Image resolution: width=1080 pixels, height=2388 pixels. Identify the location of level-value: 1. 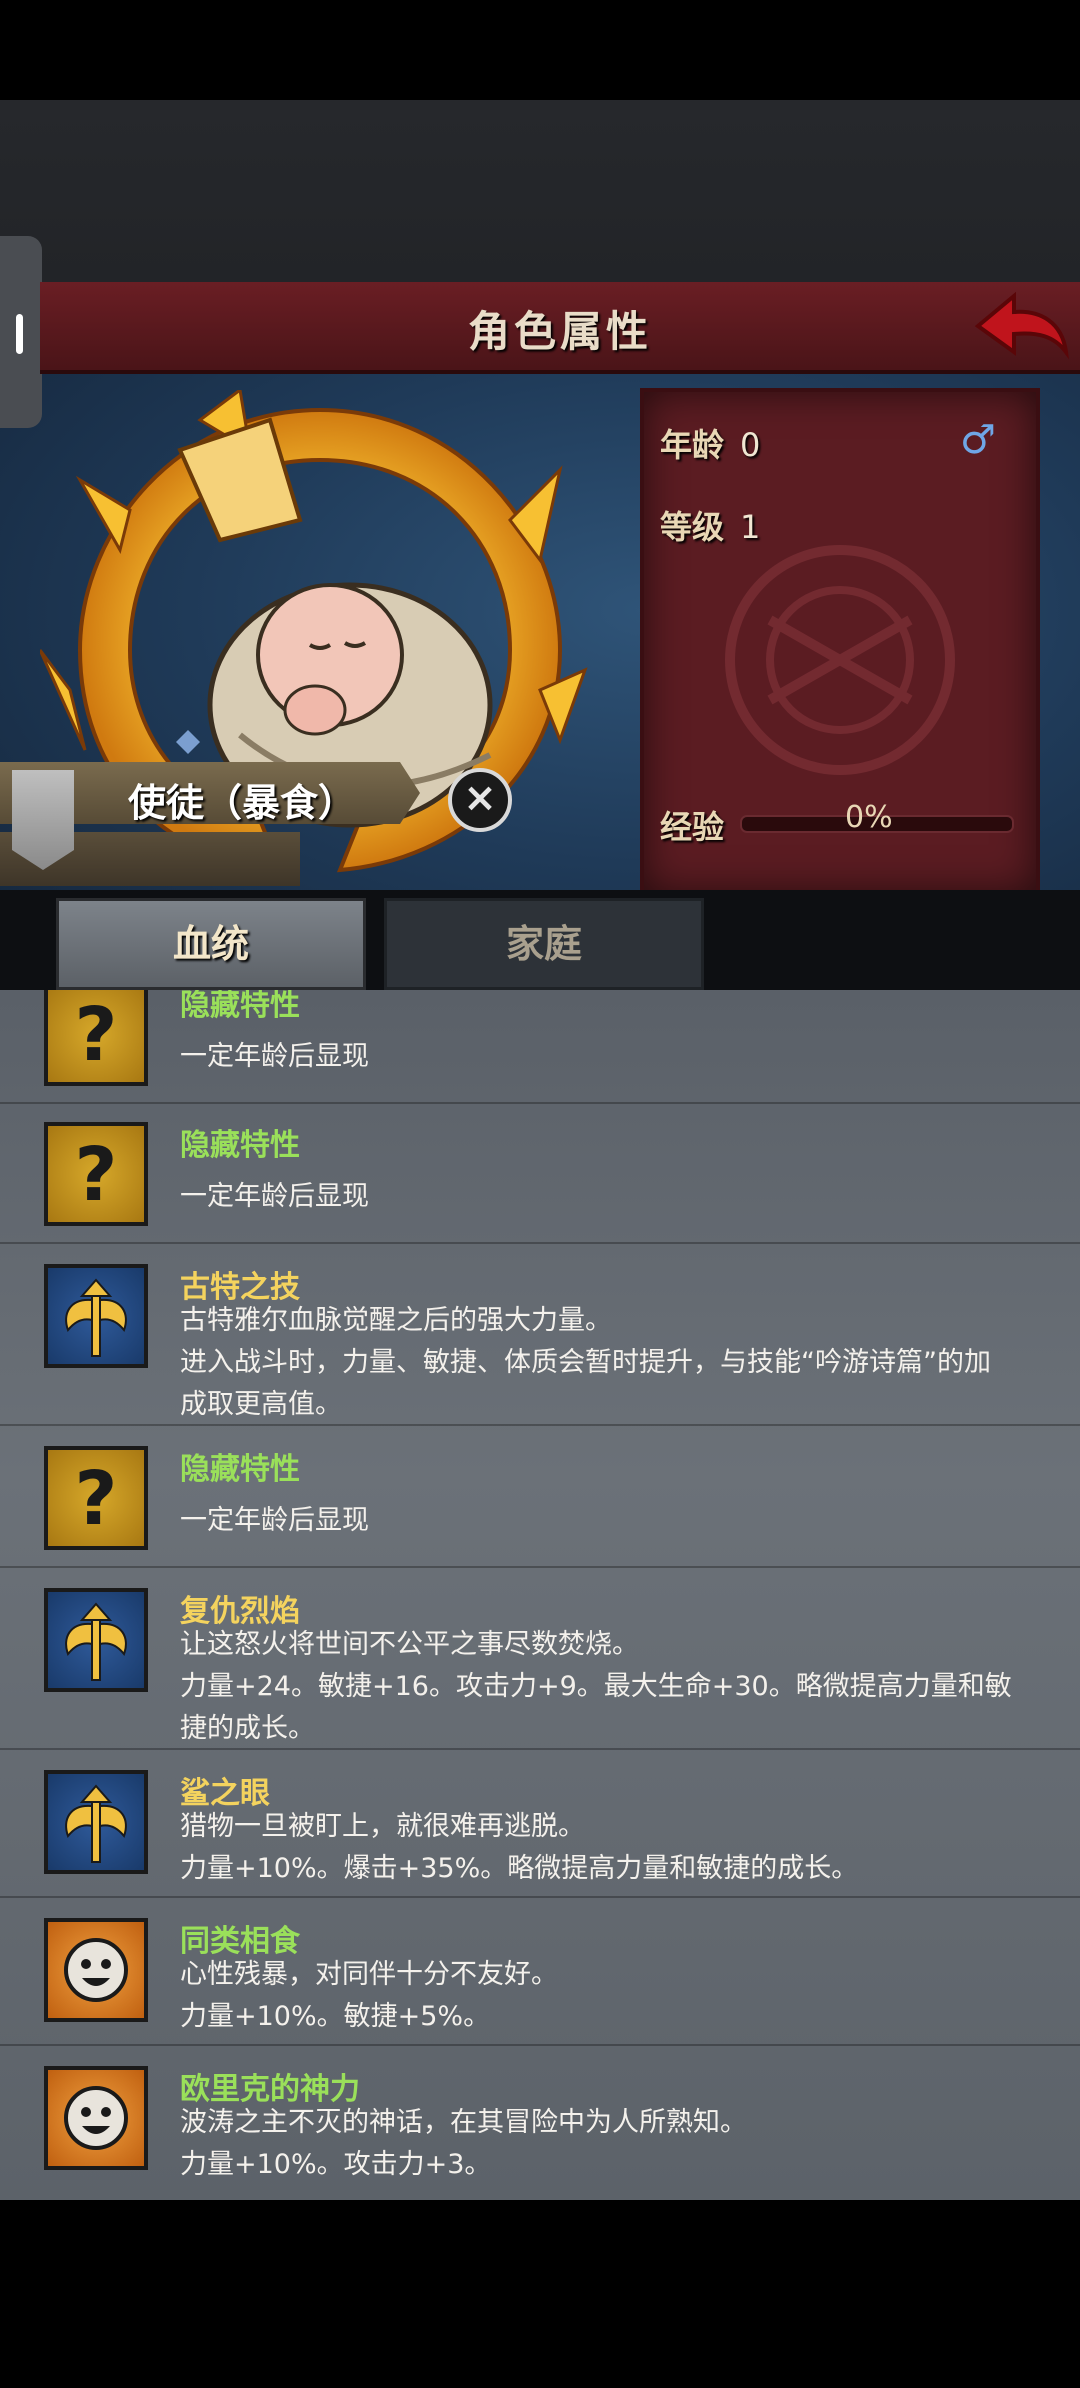
(750, 527).